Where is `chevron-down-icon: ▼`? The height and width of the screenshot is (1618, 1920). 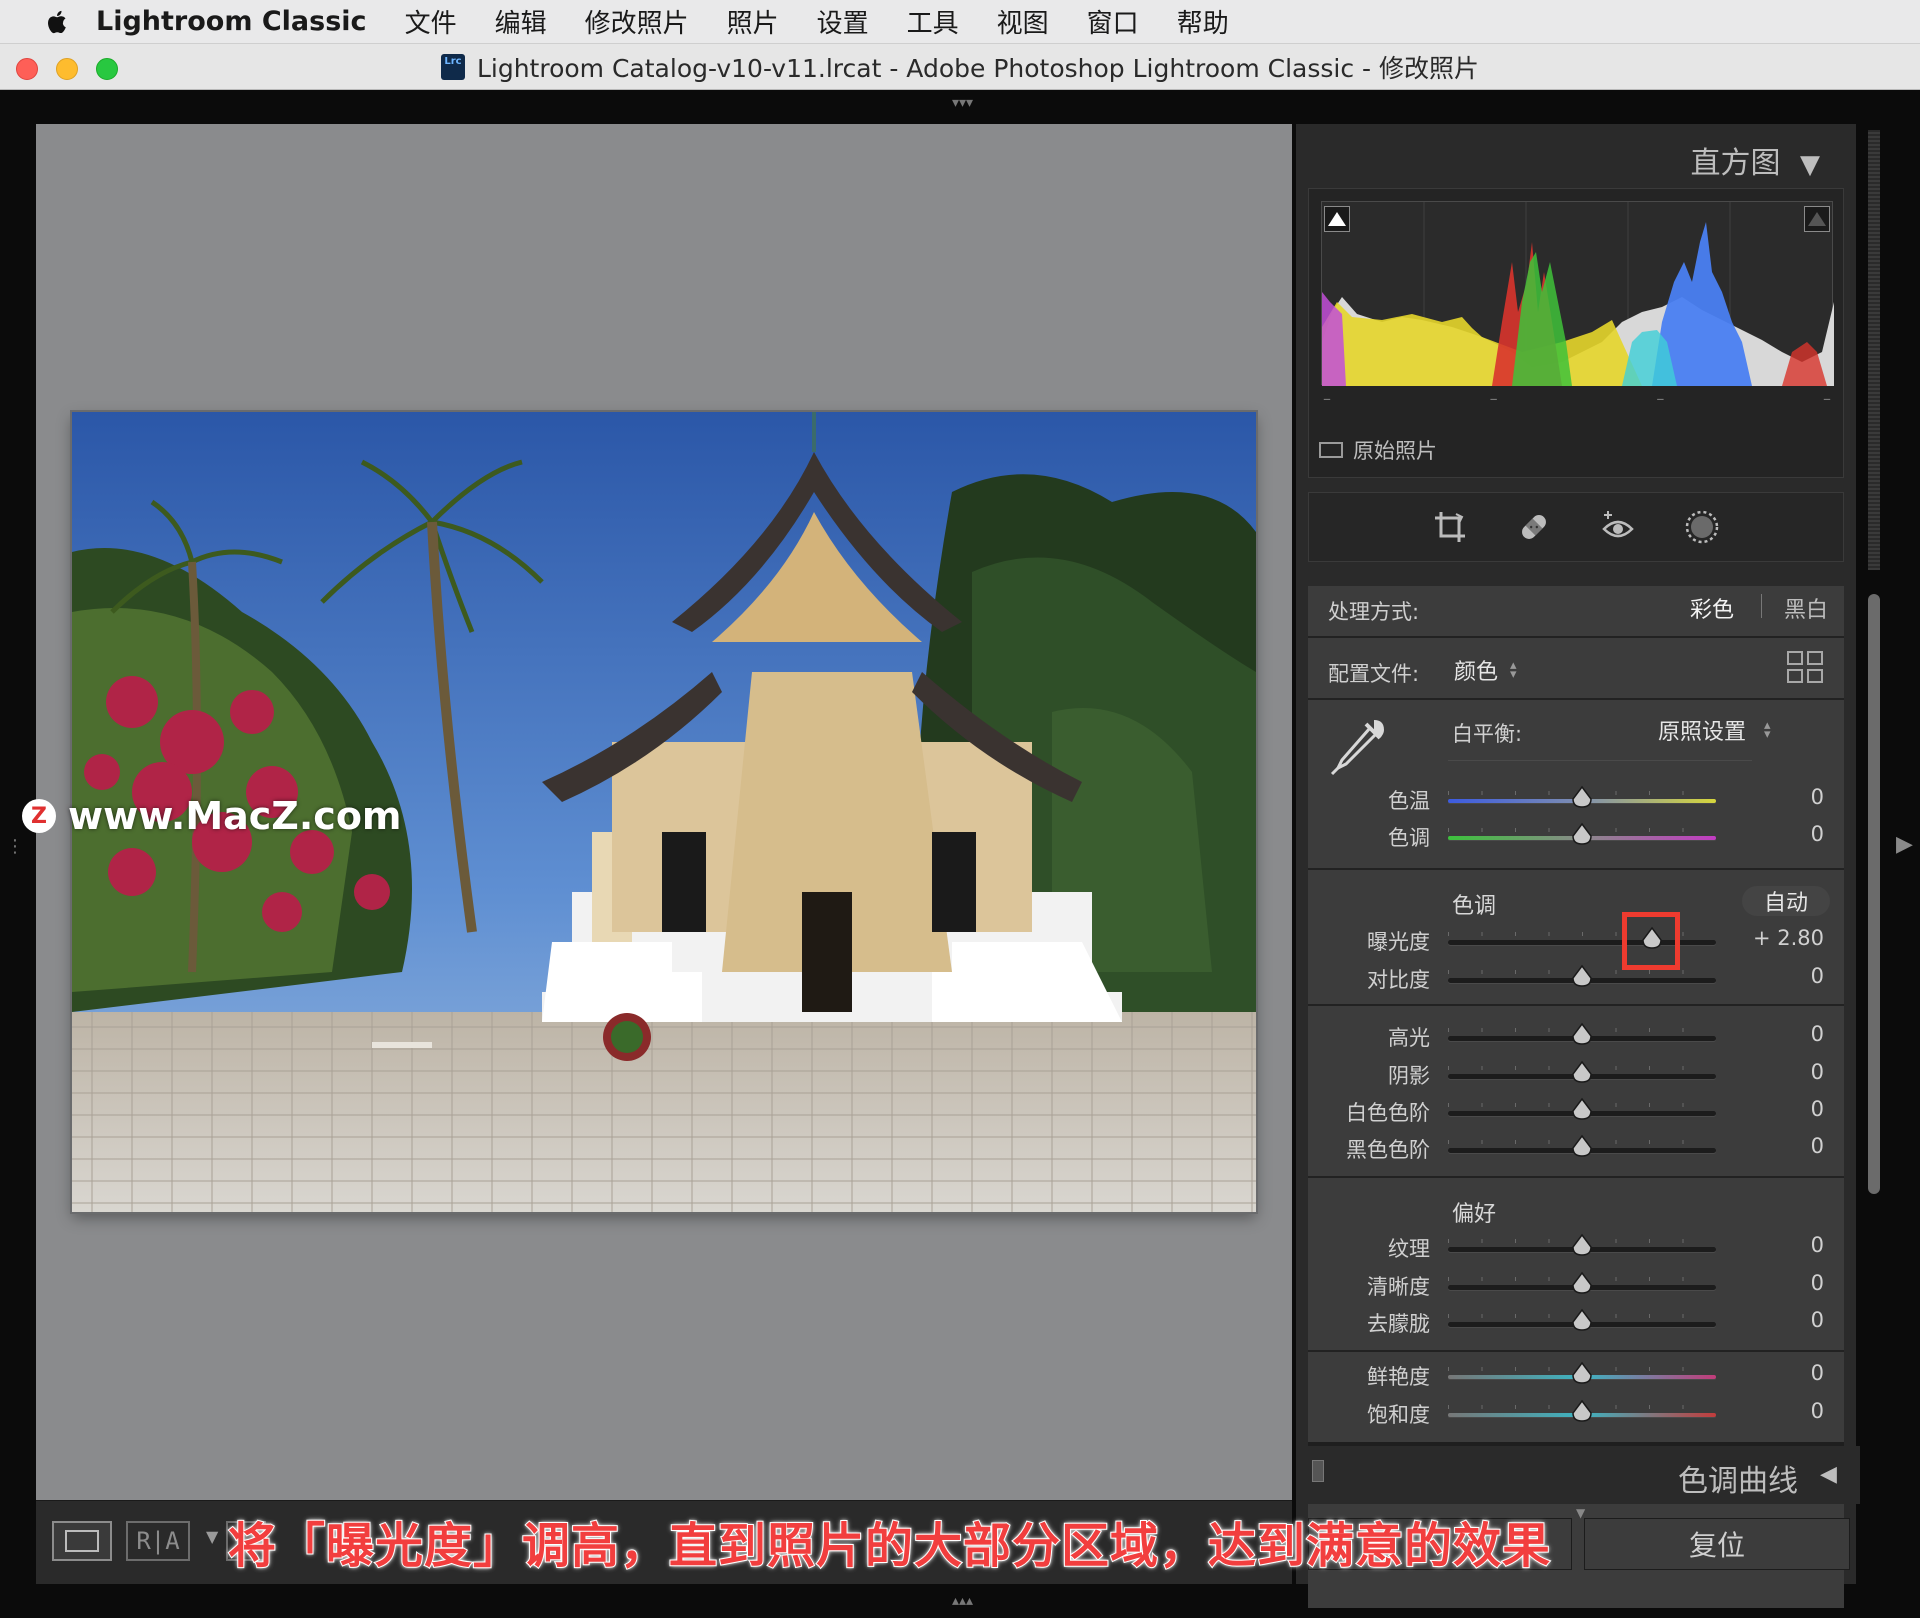
chevron-down-icon: ▼ is located at coordinates (212, 1536).